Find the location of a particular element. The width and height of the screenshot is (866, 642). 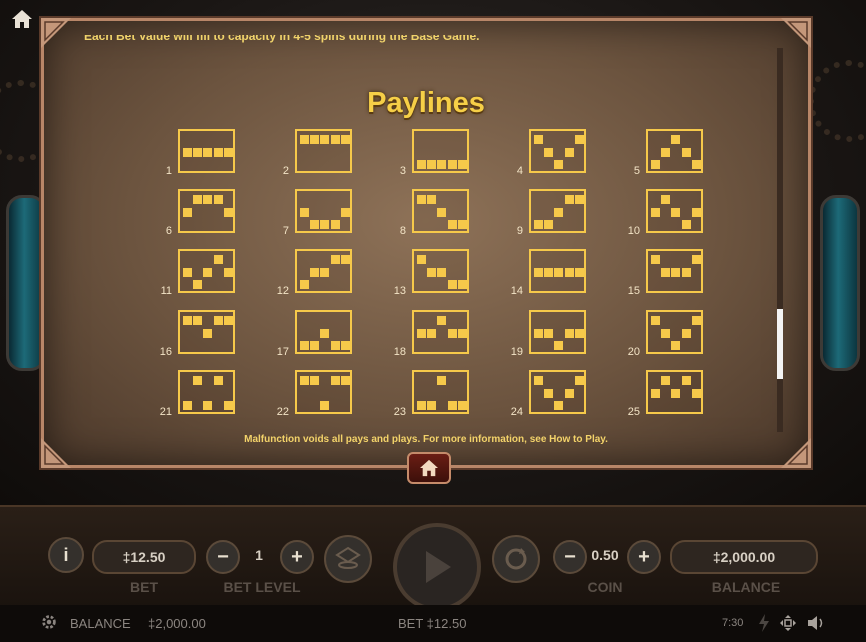

payline-11: 11 is located at coordinates (194, 273).